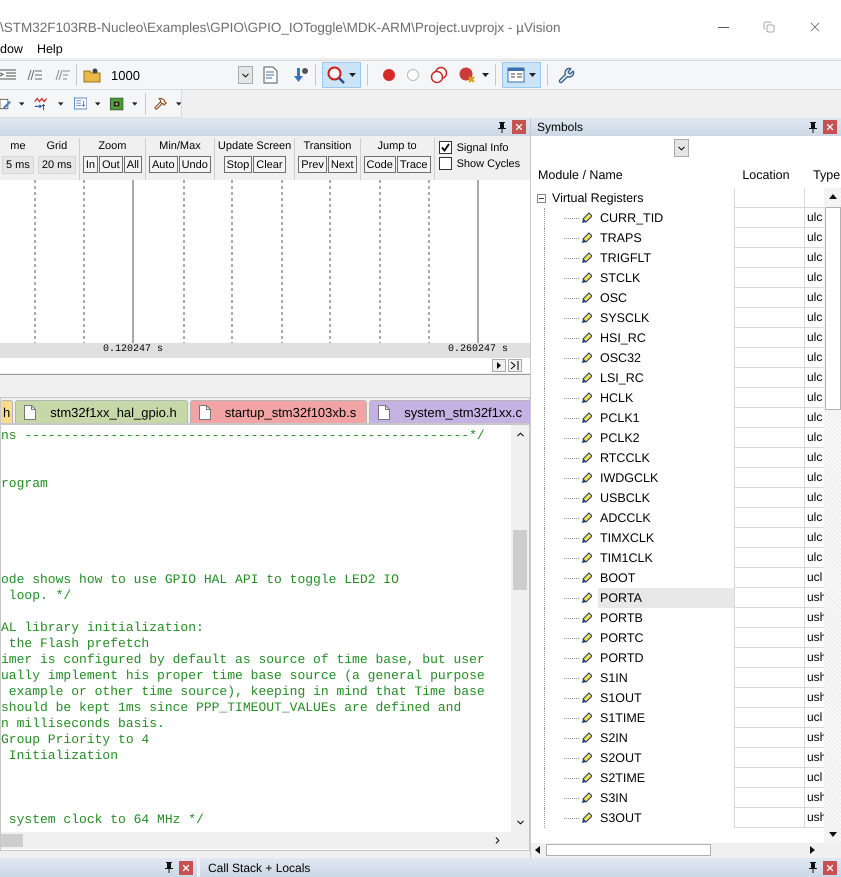  I want to click on breakpoint-icon, so click(389, 75).